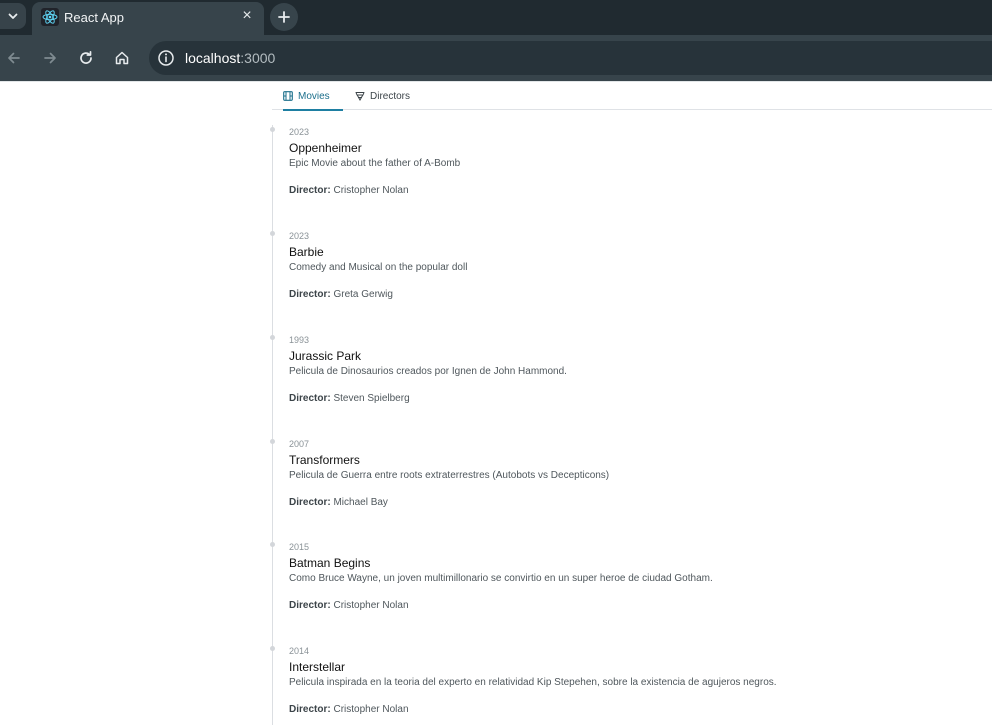  What do you see at coordinates (306, 252) in the screenshot?
I see `movie-title: Barbie` at bounding box center [306, 252].